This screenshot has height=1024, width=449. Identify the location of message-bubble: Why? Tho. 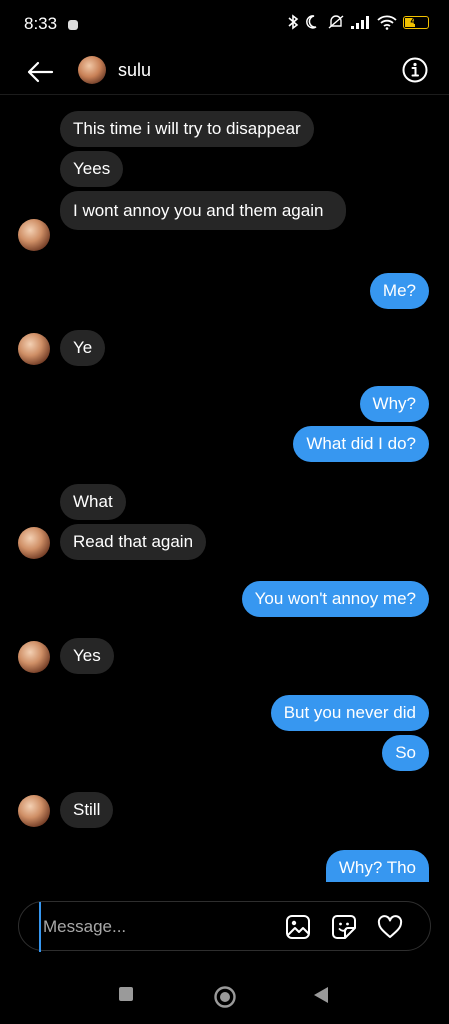
(377, 866).